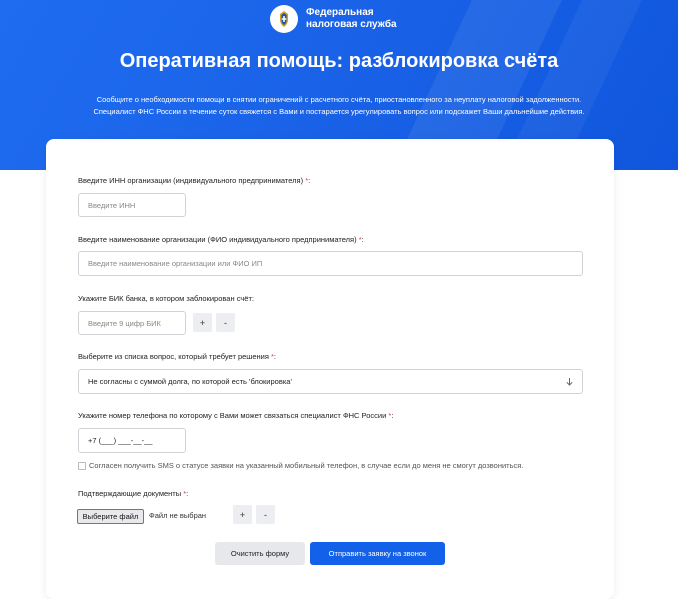  What do you see at coordinates (178, 515) in the screenshot?
I see `file-status: Файл не выбран` at bounding box center [178, 515].